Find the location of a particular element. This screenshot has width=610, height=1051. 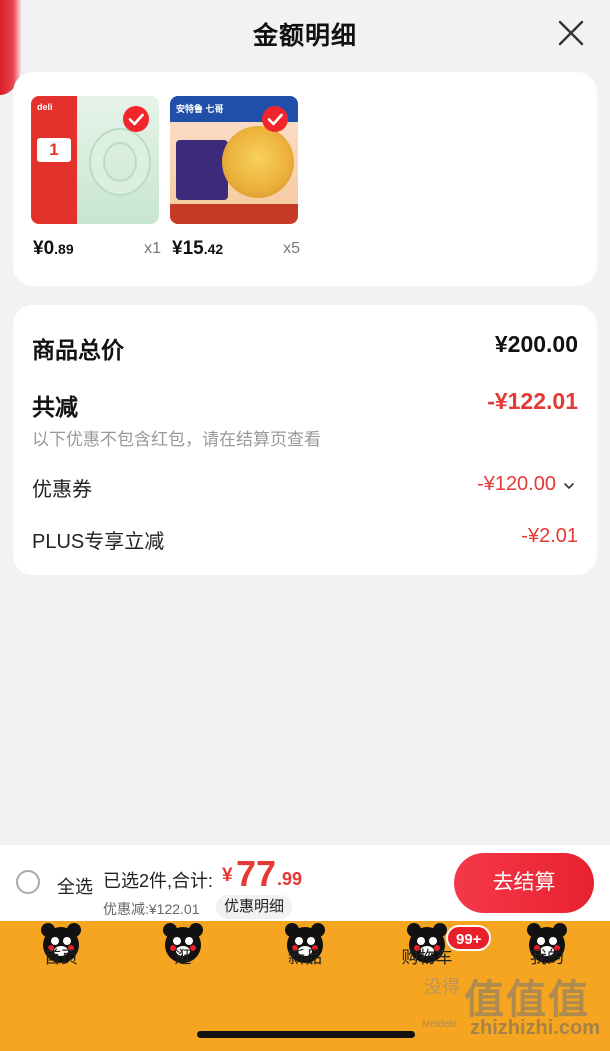

reduce-value: -¥122.01 is located at coordinates (532, 401).